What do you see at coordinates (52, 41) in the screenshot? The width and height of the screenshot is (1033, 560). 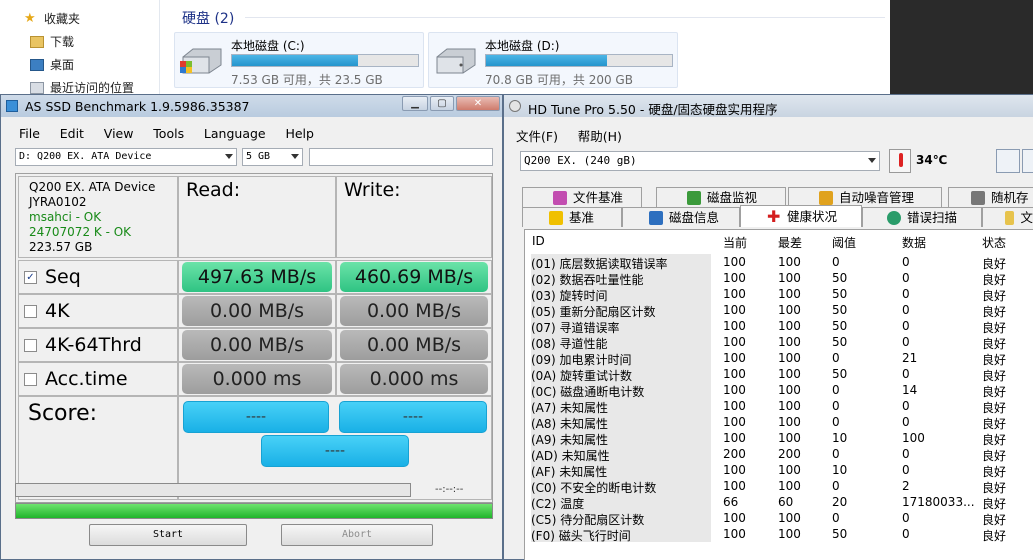 I see `nav-item-downloads: 下载` at bounding box center [52, 41].